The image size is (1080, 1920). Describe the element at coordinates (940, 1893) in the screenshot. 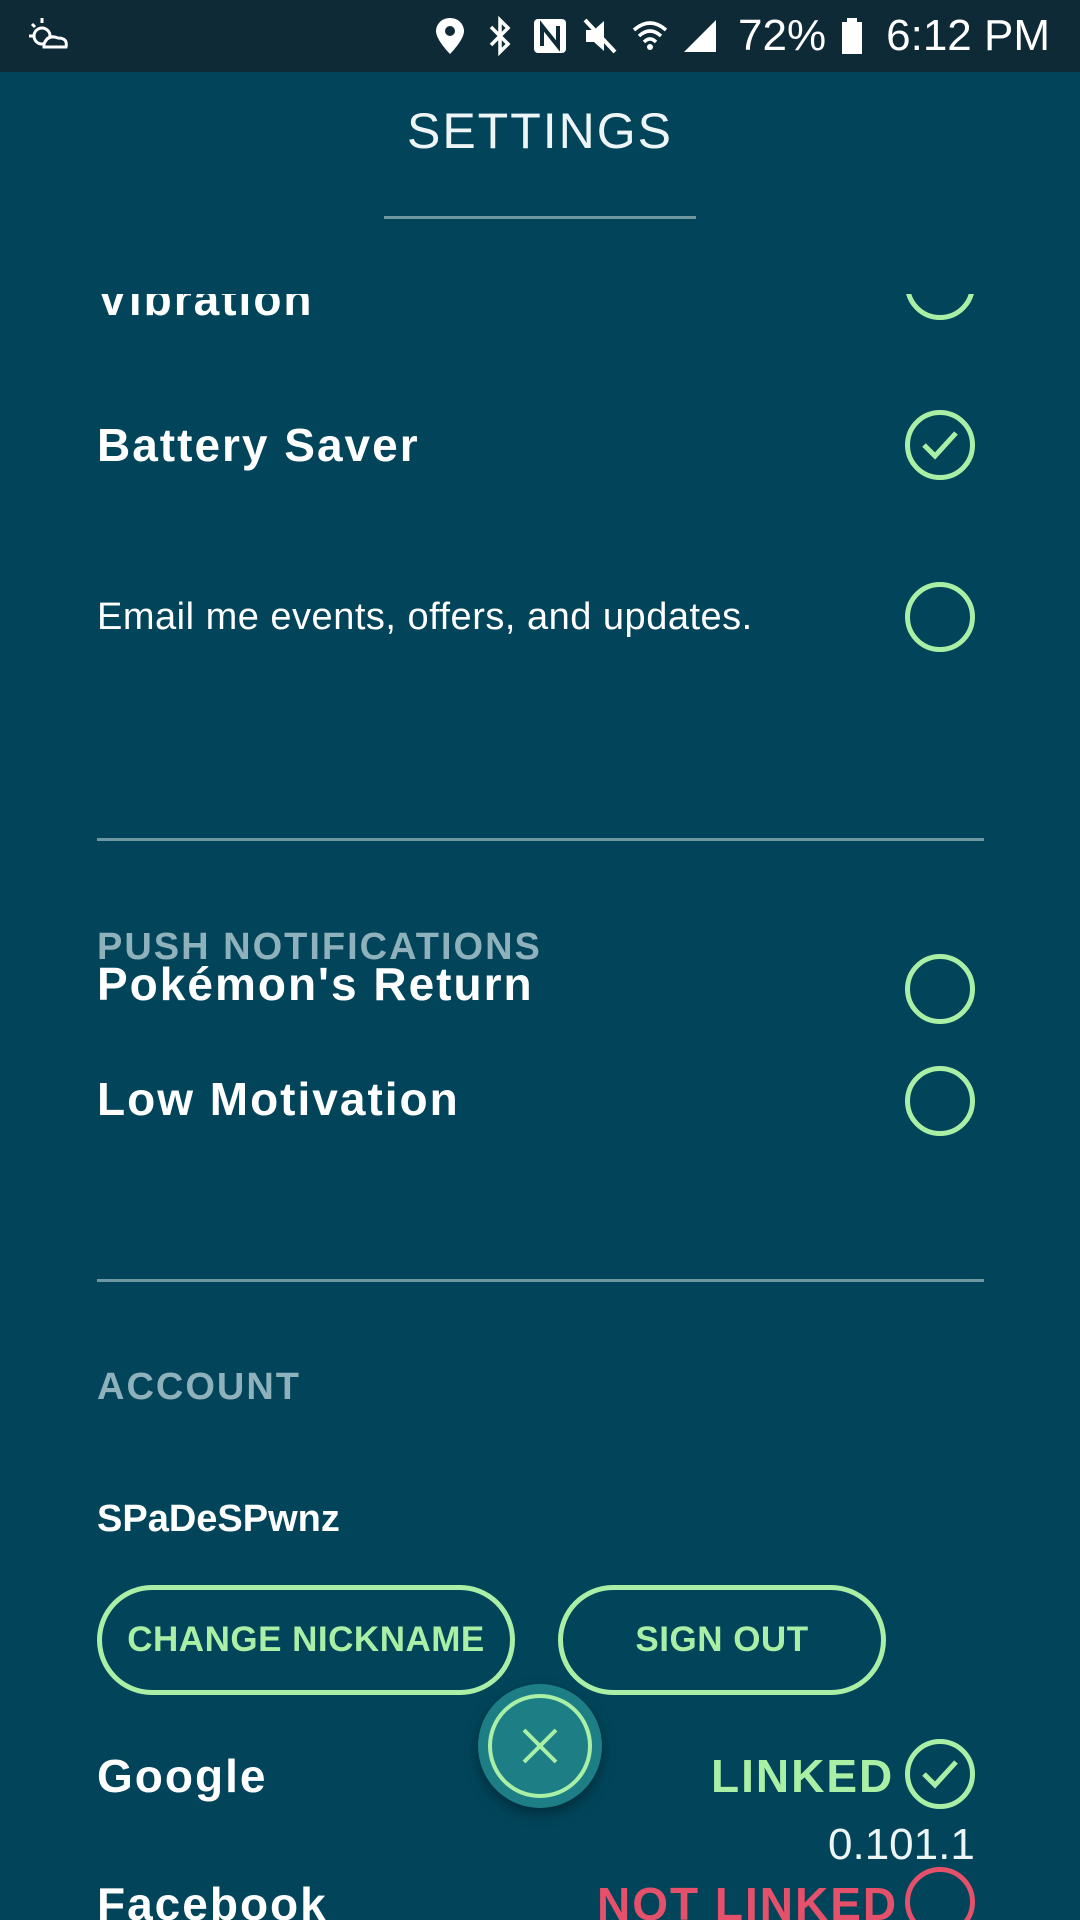

I see `facebook-link-checkbox` at that location.